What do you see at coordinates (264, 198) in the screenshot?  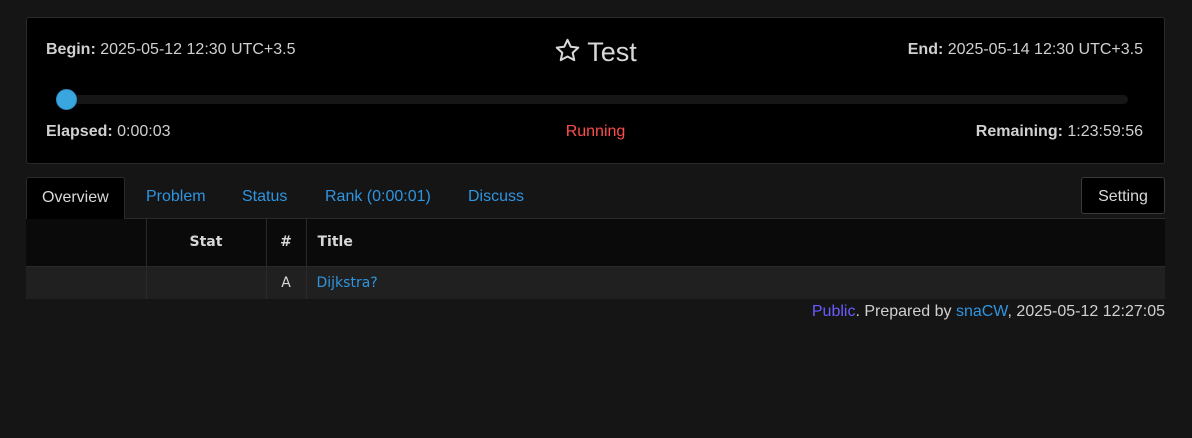 I see `tab-status: Status` at bounding box center [264, 198].